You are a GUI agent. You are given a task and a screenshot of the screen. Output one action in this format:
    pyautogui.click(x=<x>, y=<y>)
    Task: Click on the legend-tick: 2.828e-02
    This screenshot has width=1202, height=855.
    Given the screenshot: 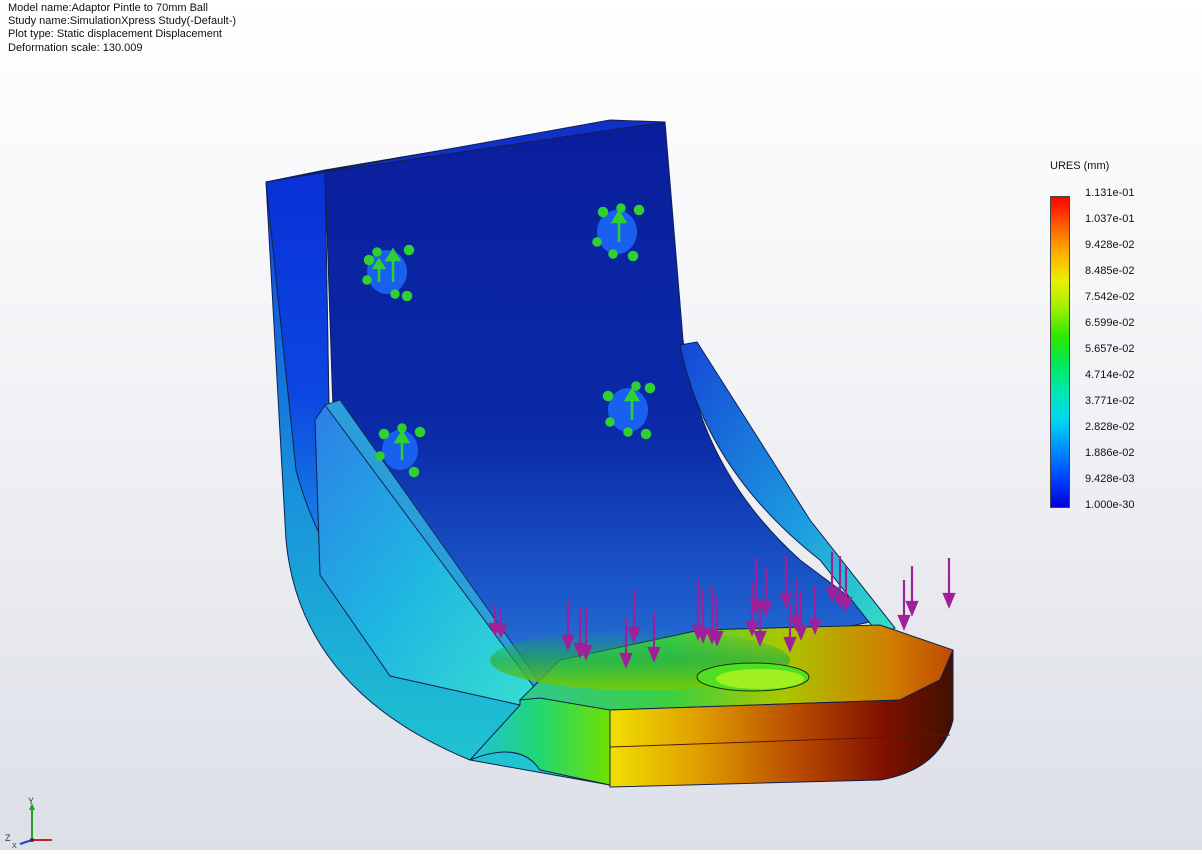 What is the action you would take?
    pyautogui.click(x=1110, y=427)
    